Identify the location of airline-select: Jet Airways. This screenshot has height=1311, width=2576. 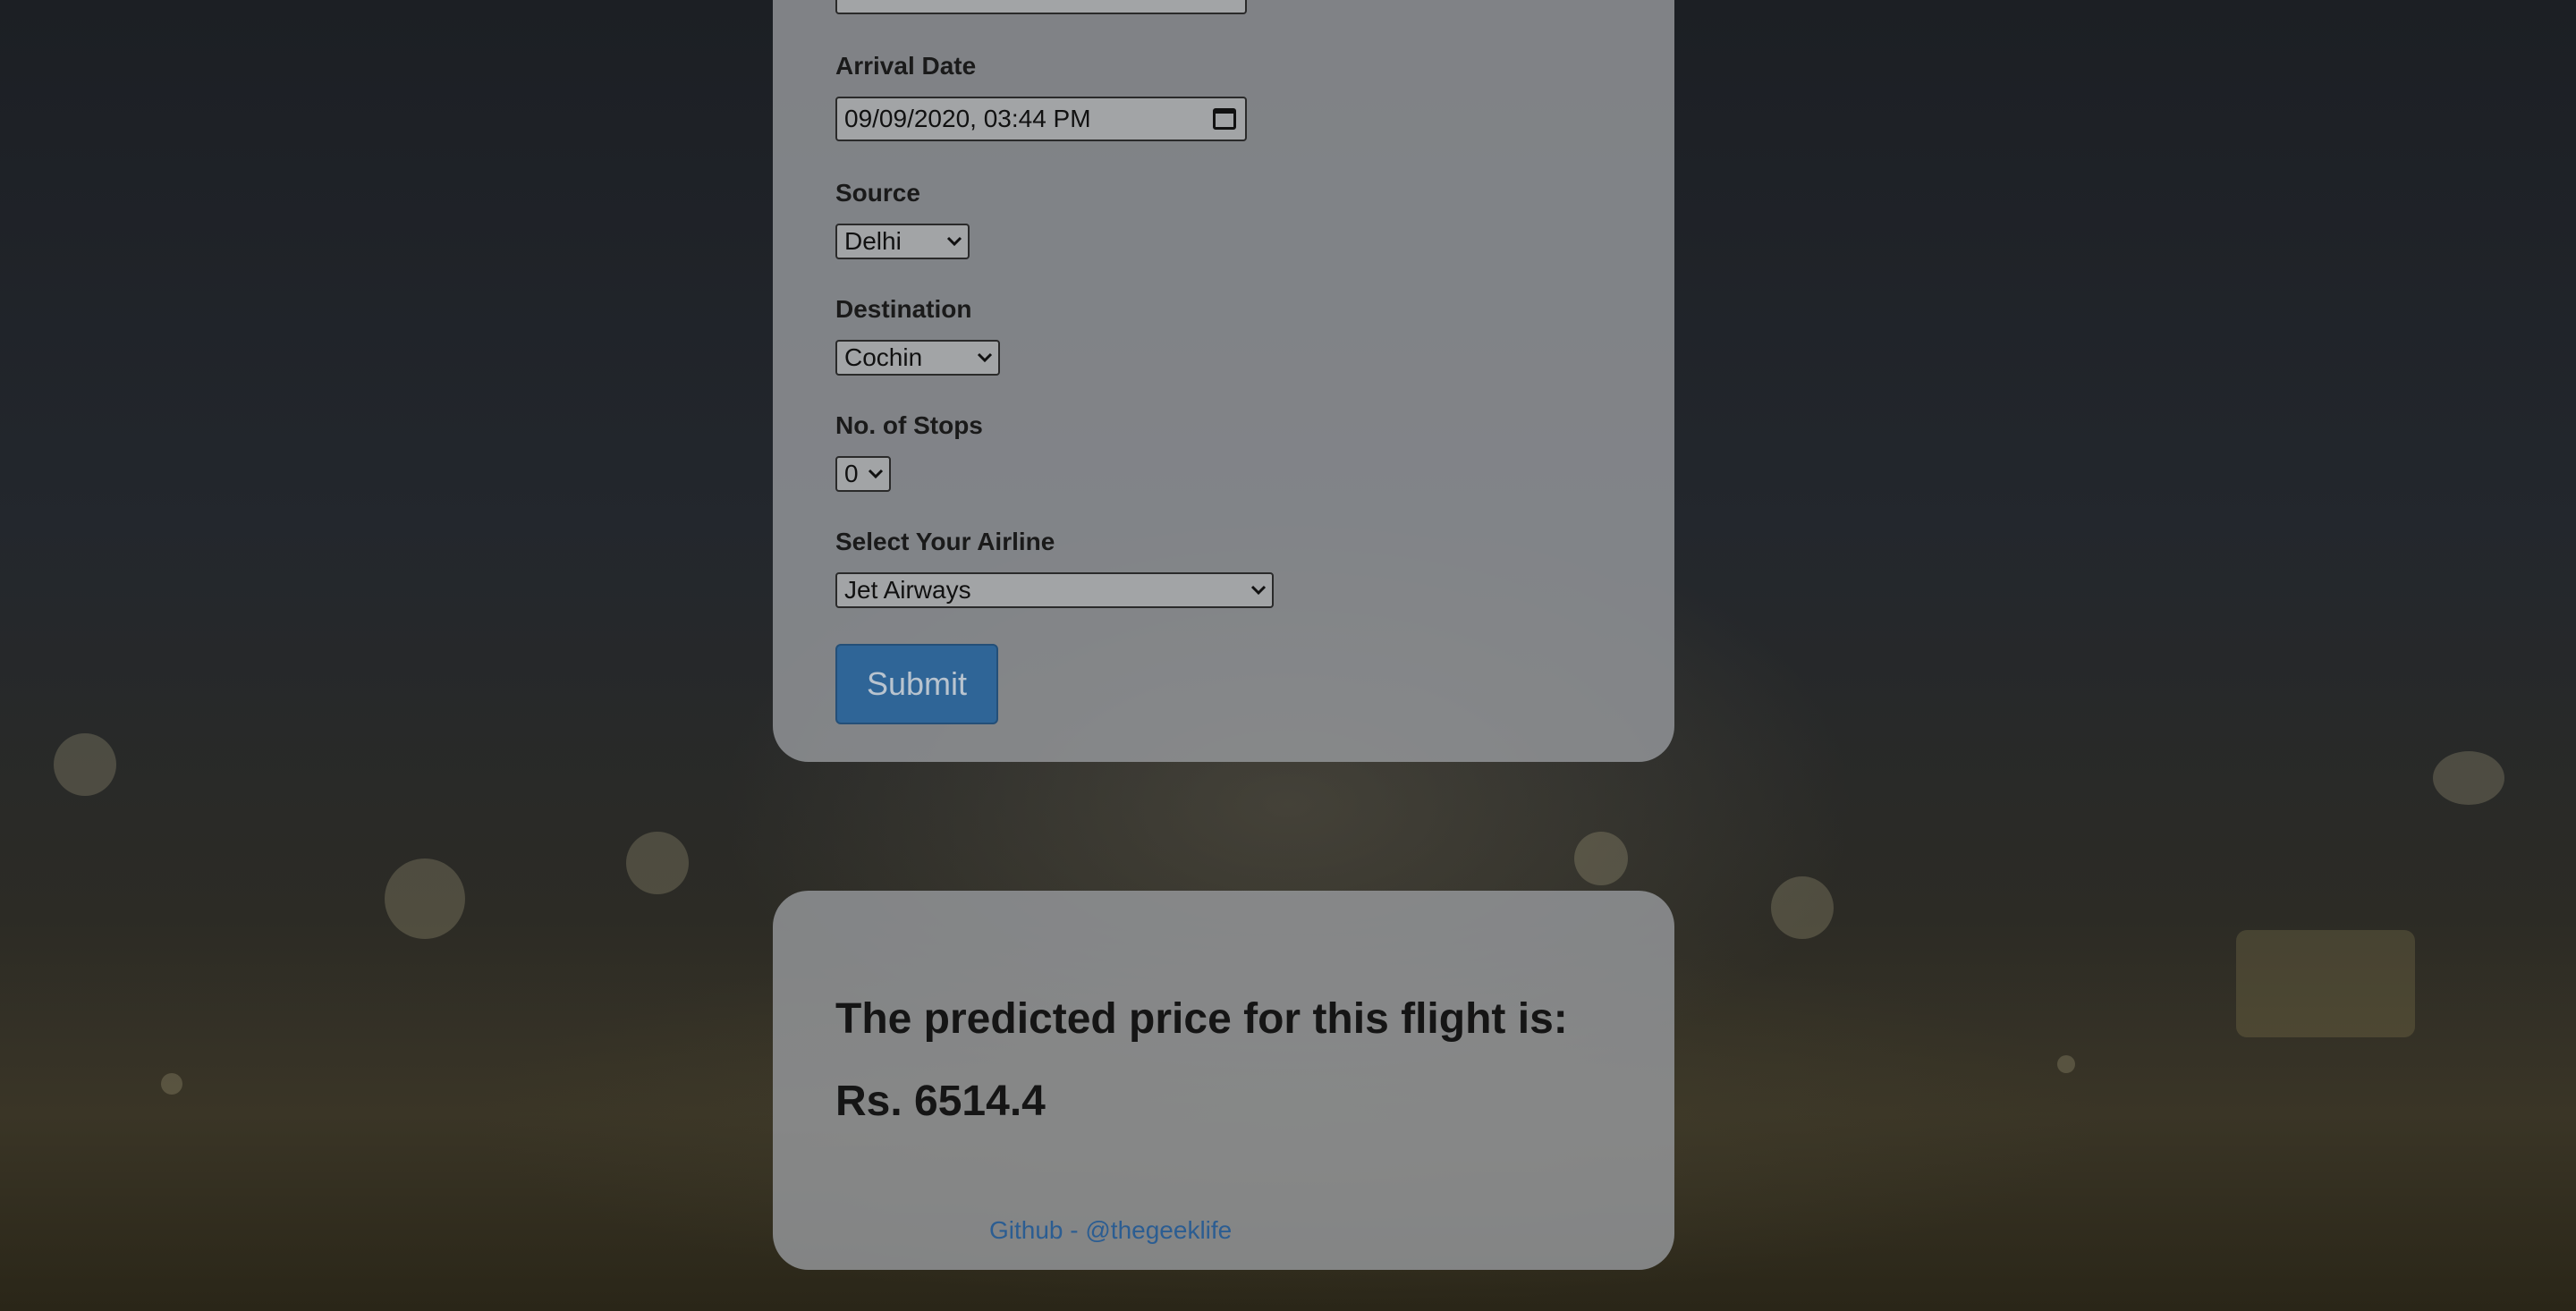
(1054, 590).